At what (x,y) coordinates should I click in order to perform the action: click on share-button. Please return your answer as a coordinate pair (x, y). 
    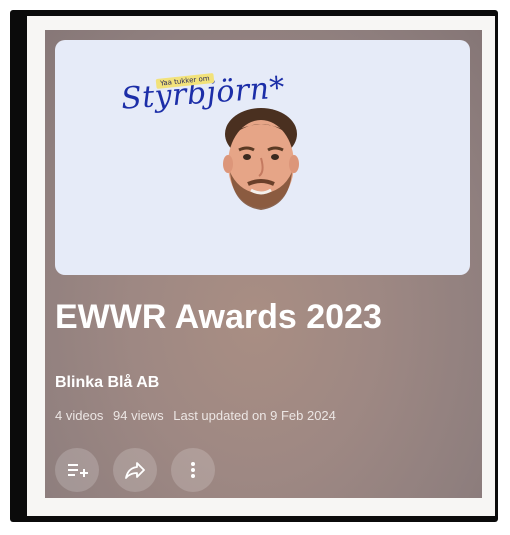
    Looking at the image, I should click on (135, 470).